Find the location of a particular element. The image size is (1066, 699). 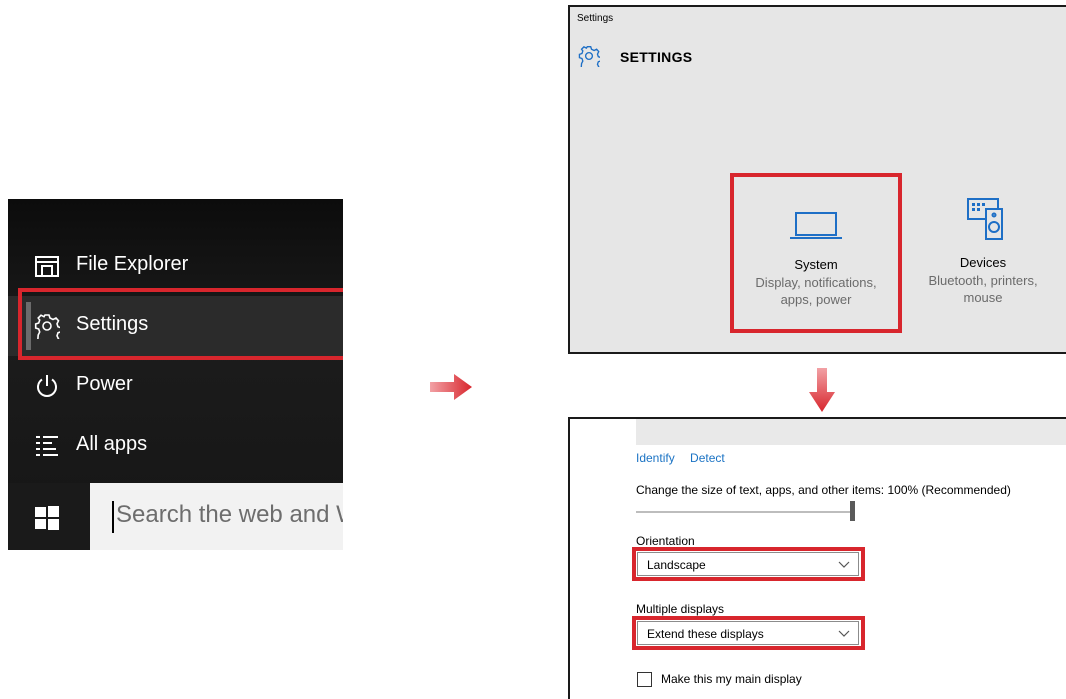

laptop-icon is located at coordinates (816, 225).